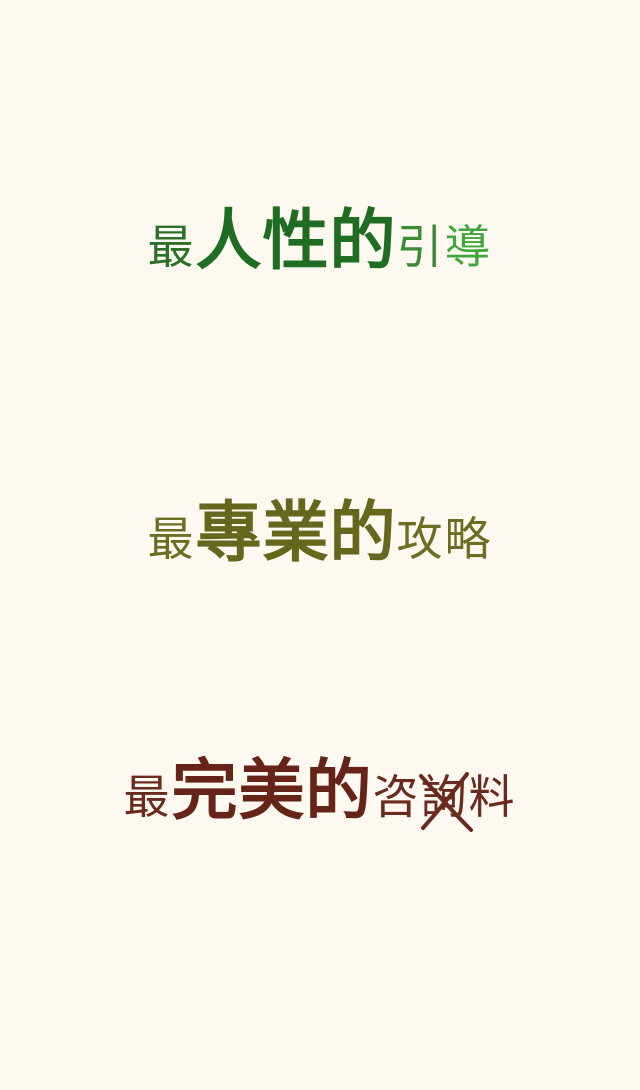 Image resolution: width=640 pixels, height=1090 pixels. I want to click on slogan-2-prefix: 最, so click(171, 539).